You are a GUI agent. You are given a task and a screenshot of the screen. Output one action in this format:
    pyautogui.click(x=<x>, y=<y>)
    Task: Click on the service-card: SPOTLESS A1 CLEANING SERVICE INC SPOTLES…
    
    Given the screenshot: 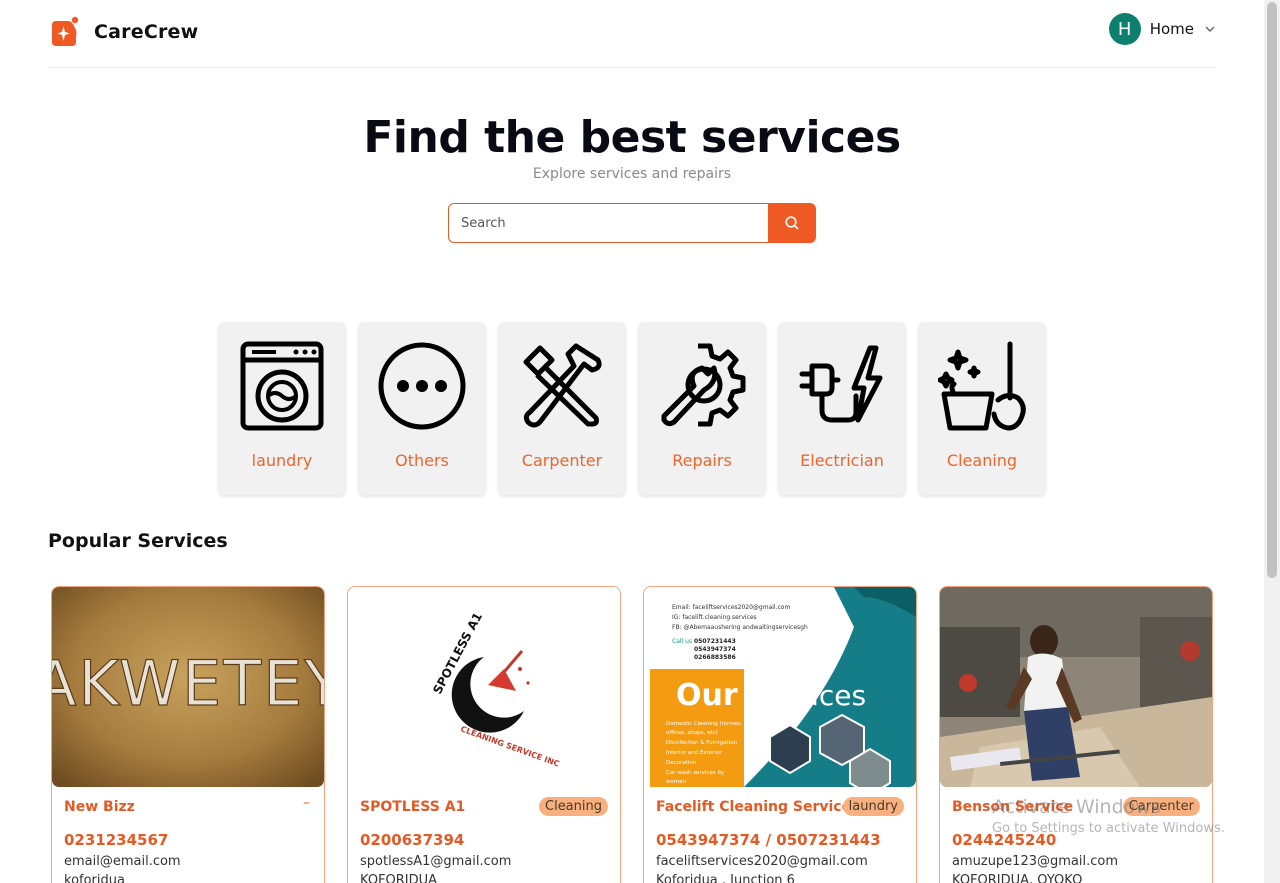 What is the action you would take?
    pyautogui.click(x=484, y=734)
    